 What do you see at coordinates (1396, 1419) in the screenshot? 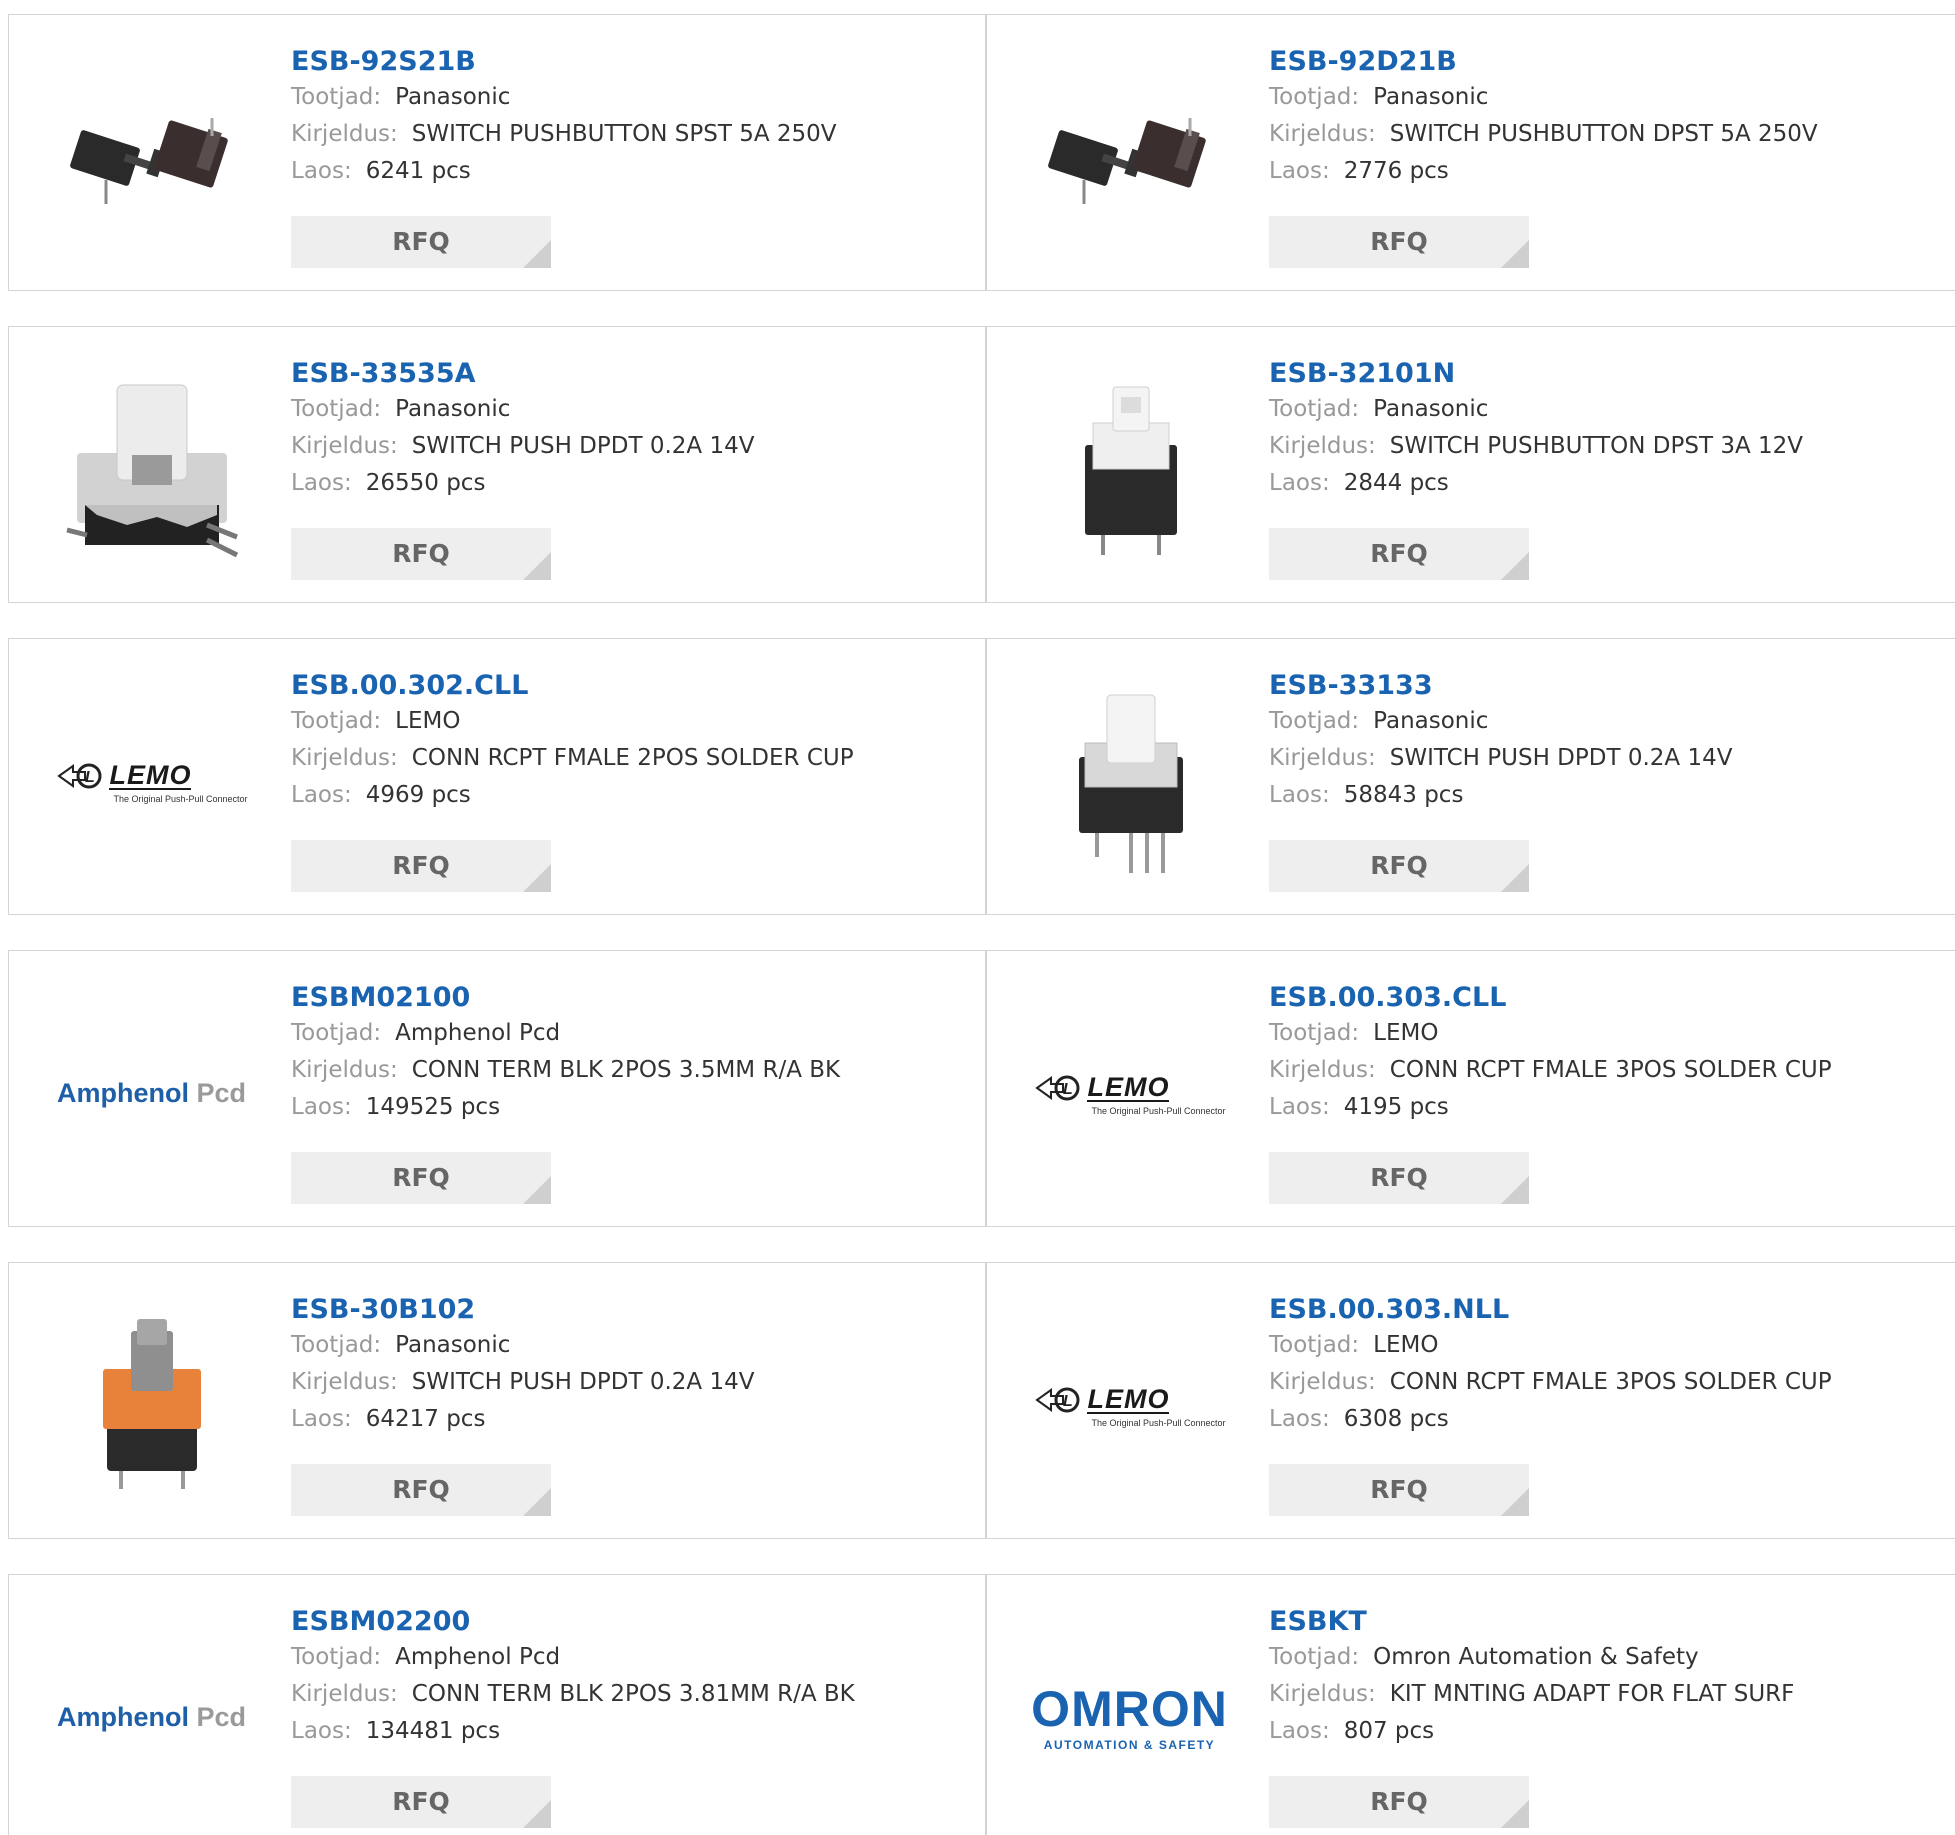
I see `stock-value: 6308 pcs` at bounding box center [1396, 1419].